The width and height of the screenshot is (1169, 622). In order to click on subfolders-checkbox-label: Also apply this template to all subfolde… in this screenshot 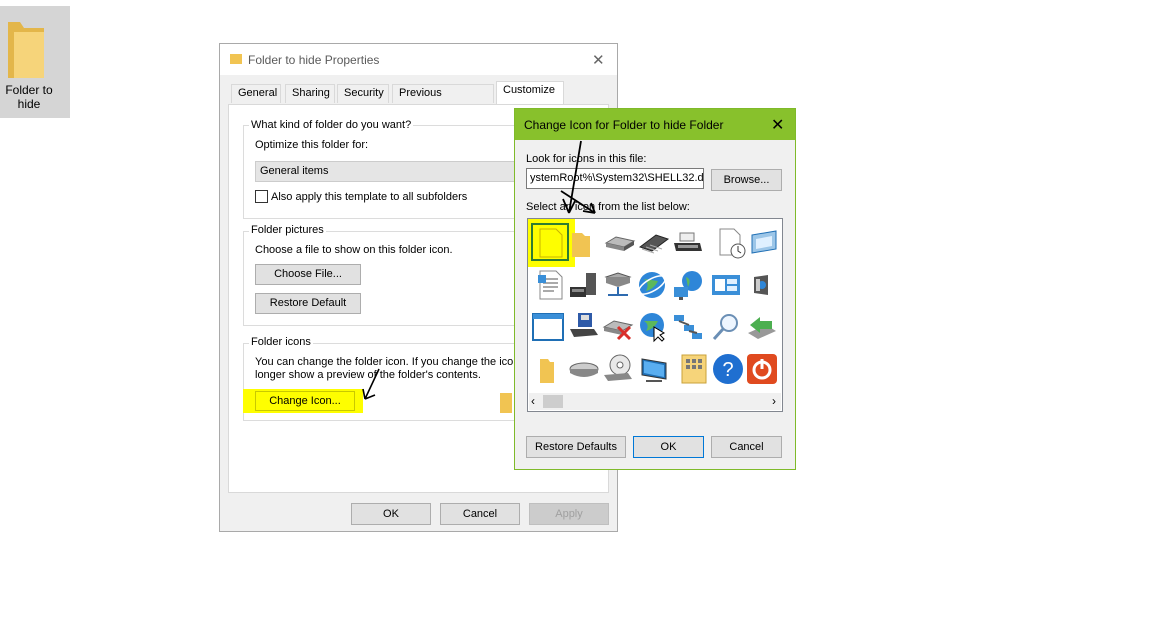, I will do `click(369, 197)`.